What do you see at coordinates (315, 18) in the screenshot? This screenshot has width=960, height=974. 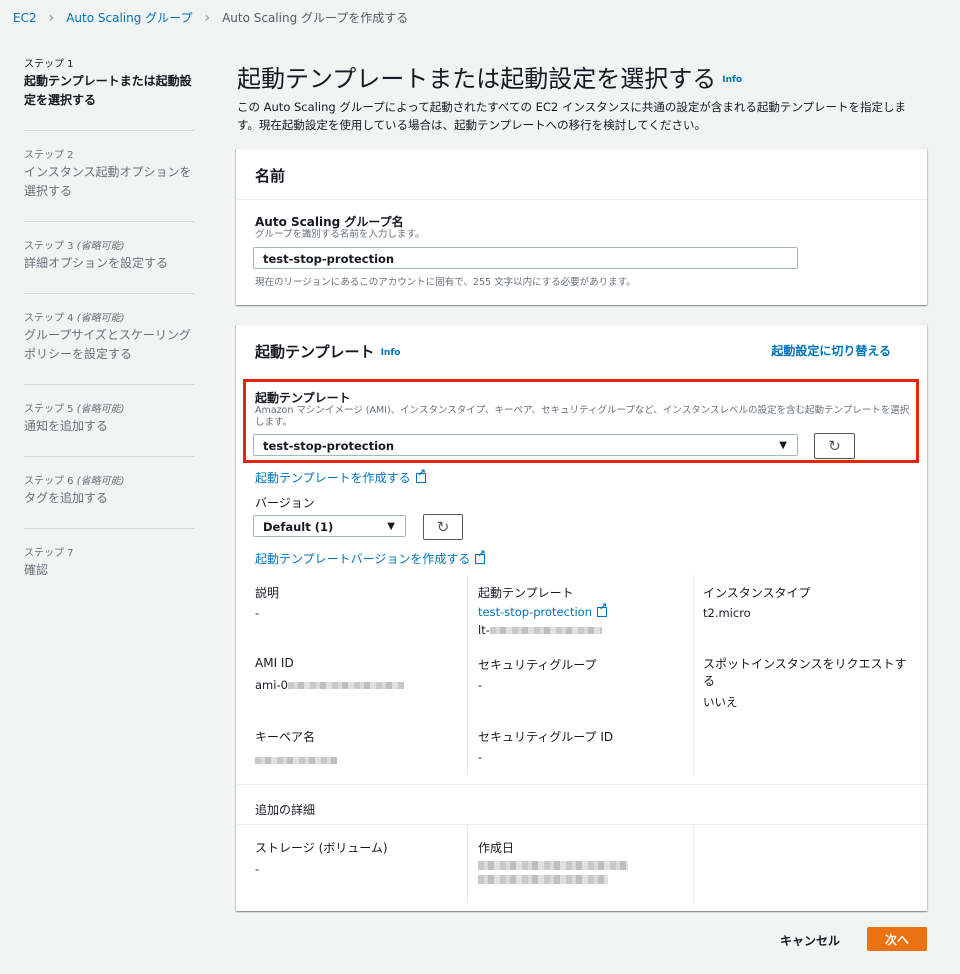 I see `breadcrumb-current: Auto Scaling グループを作成する` at bounding box center [315, 18].